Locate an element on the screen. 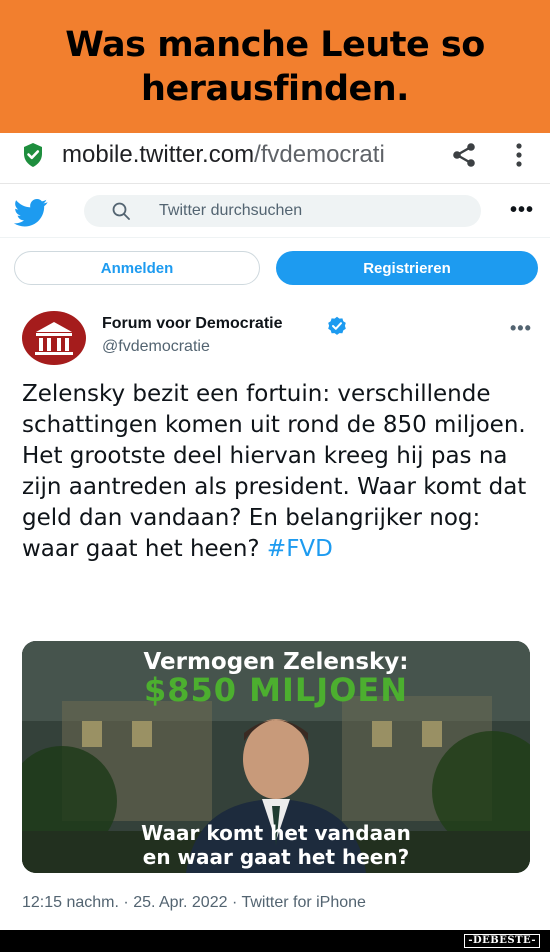  more-options-icon: ••• is located at coordinates (522, 210).